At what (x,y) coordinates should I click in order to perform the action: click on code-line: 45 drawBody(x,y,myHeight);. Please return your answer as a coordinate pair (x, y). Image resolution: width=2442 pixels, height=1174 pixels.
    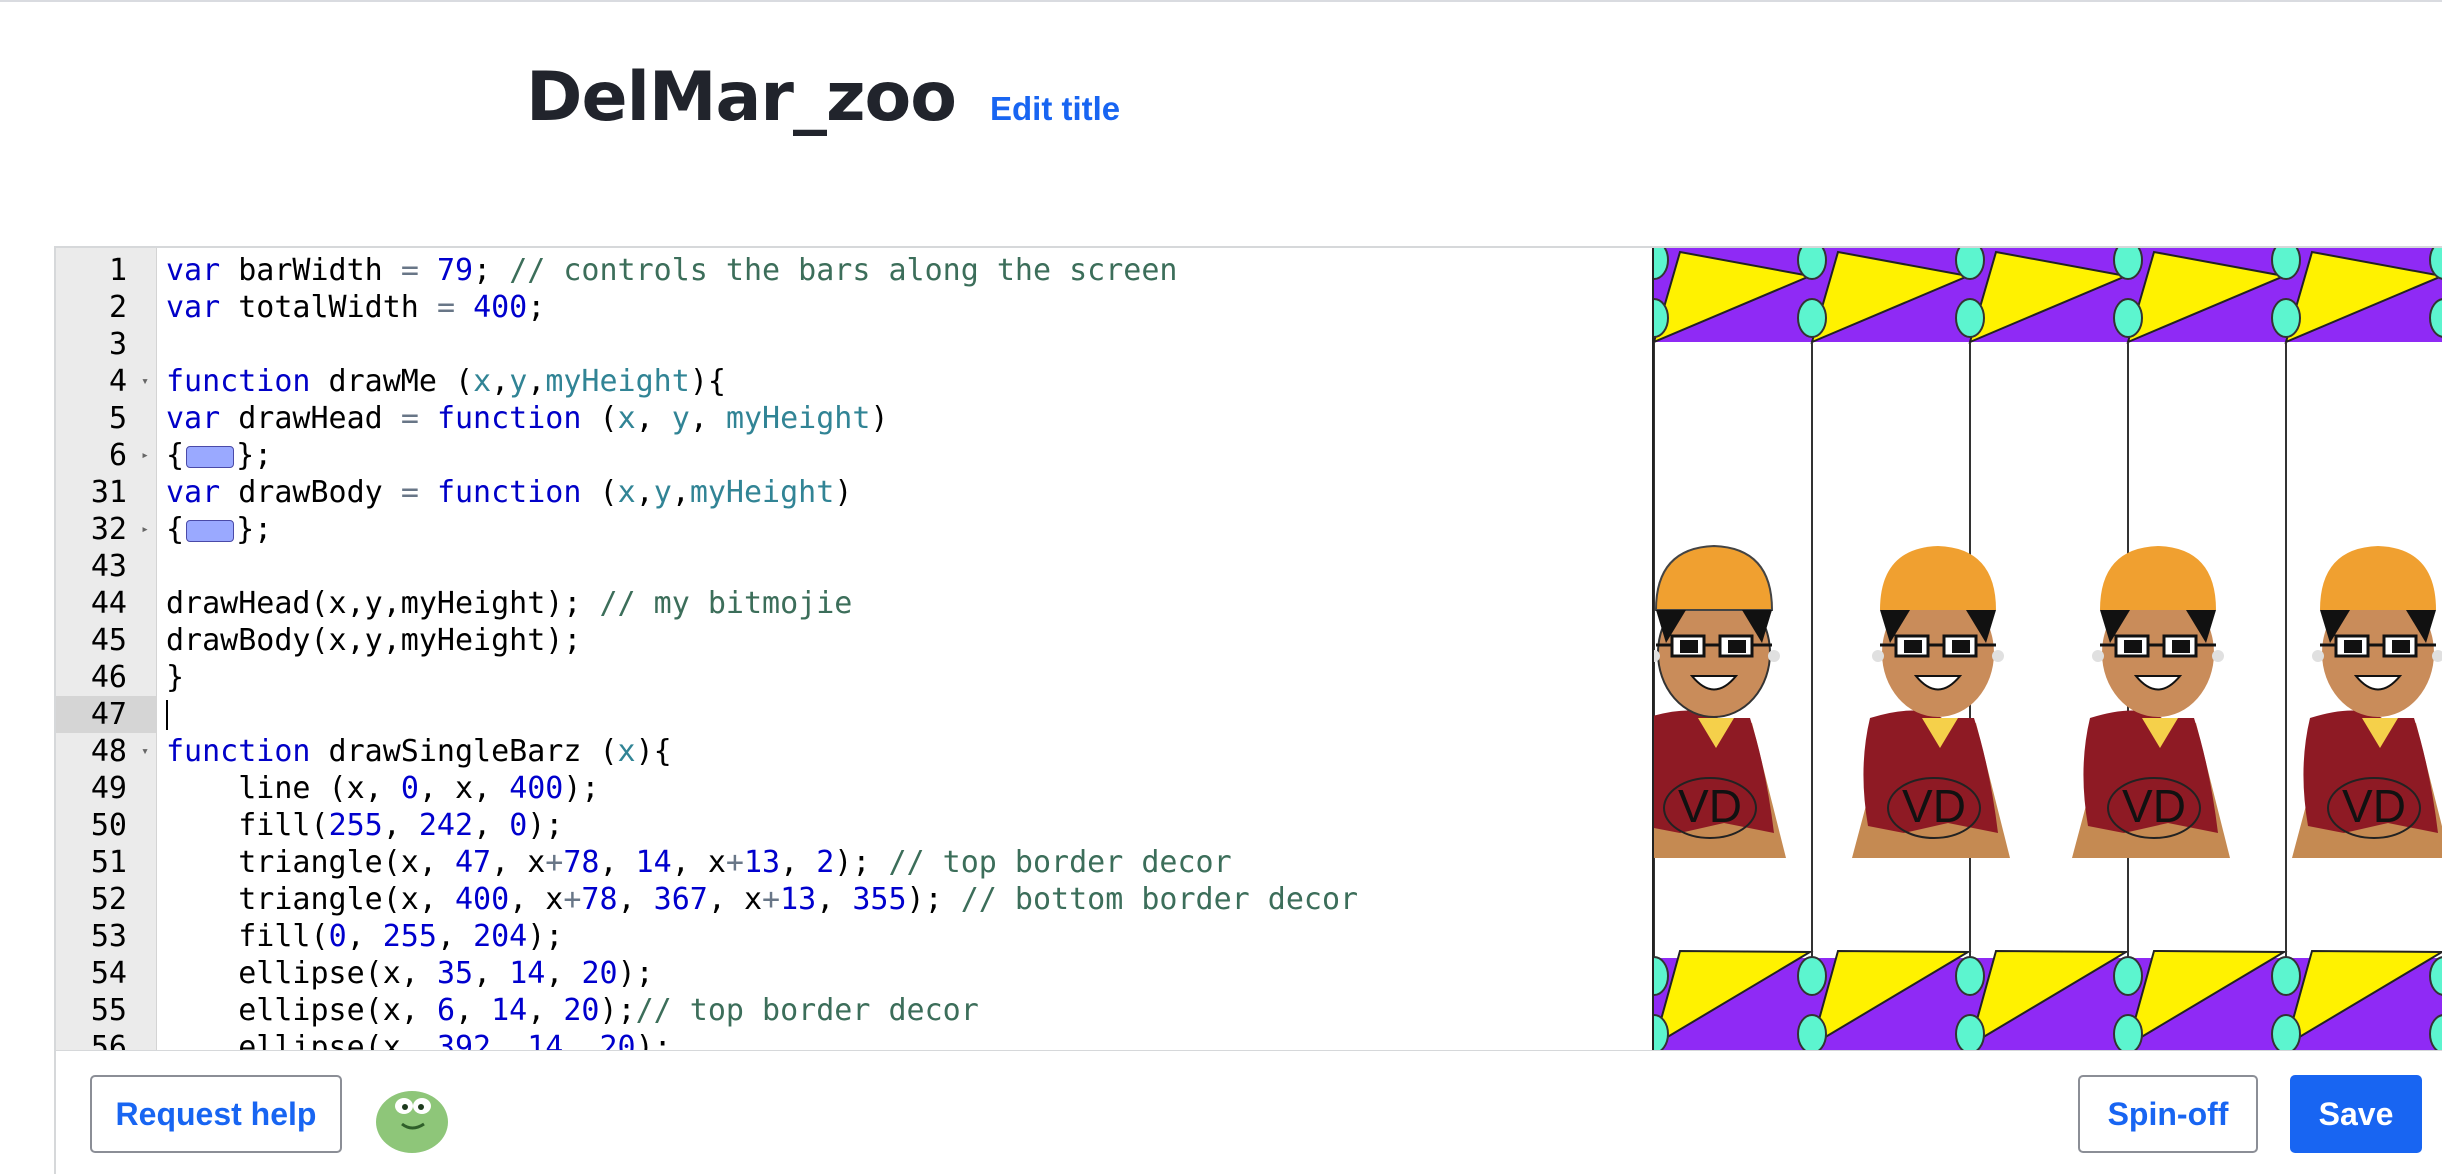
    Looking at the image, I should click on (854, 640).